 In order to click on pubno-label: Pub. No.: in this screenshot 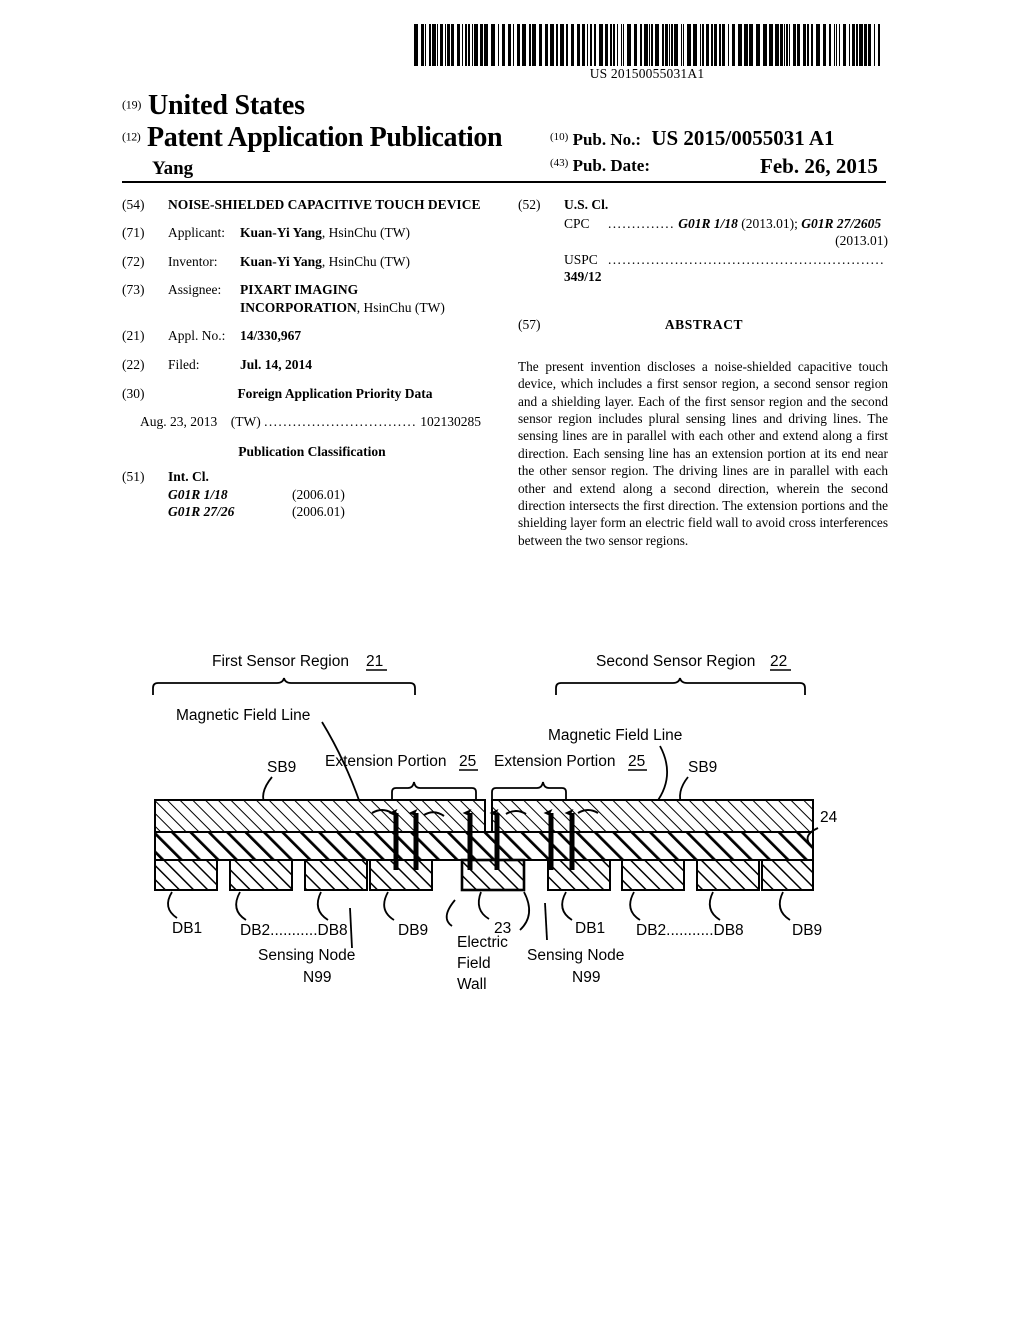, I will do `click(607, 139)`.